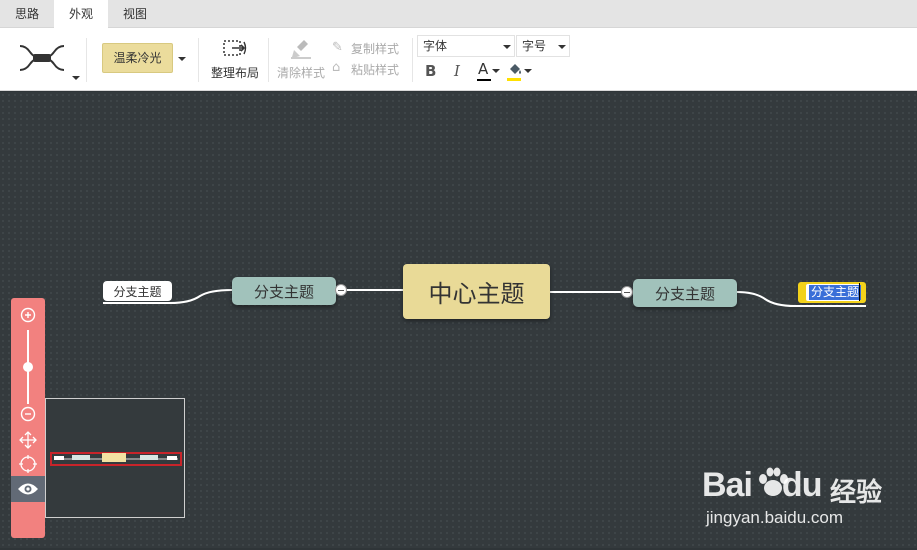 The height and width of the screenshot is (550, 917). I want to click on toggle-navigator-button, so click(28, 489).